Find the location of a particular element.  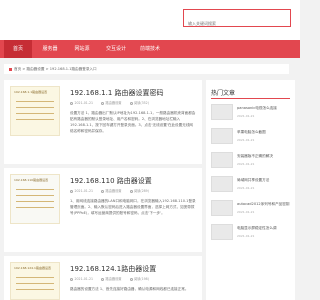

nav-interaction-design: 交互设计 is located at coordinates (116, 49).